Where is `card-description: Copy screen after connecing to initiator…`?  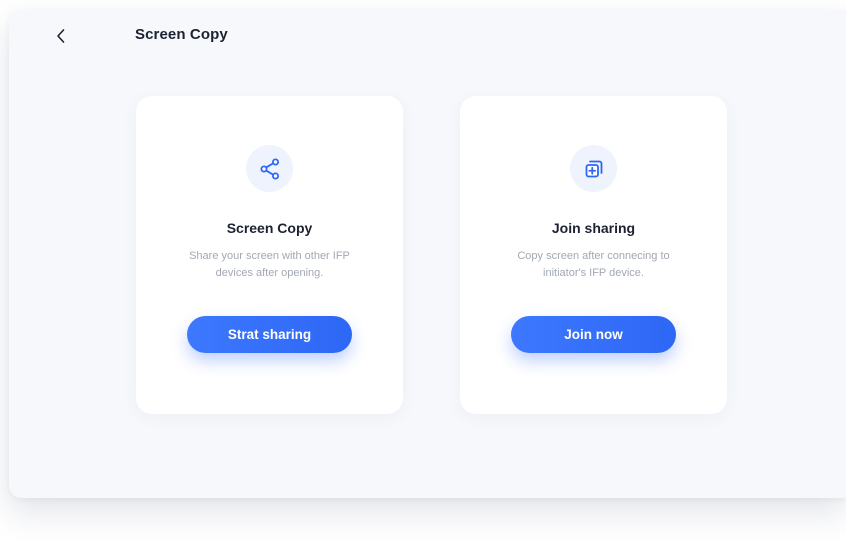
card-description: Copy screen after connecing to initiator… is located at coordinates (593, 264).